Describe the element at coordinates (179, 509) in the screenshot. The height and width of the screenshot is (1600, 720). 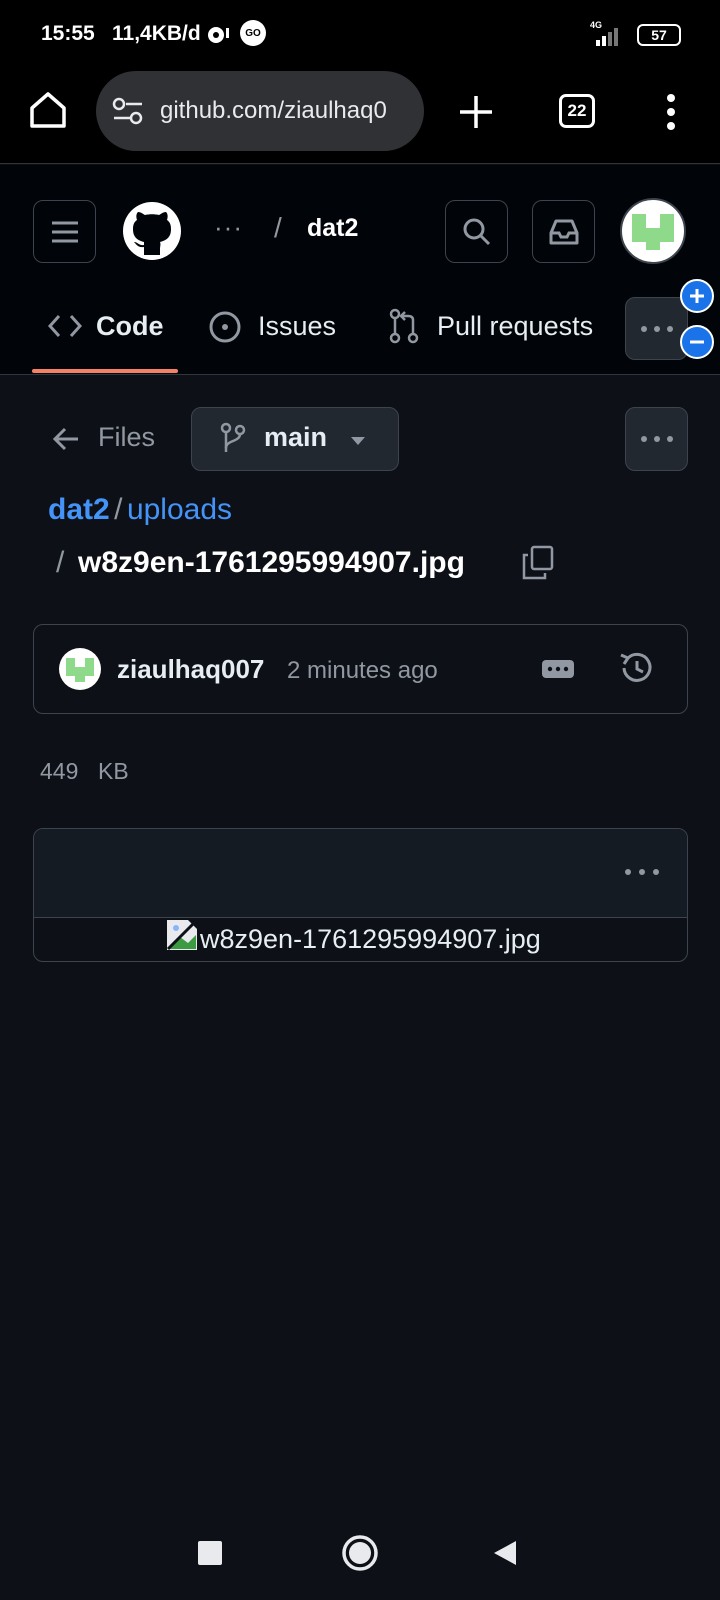
I see `path-folder-link: uploads` at that location.